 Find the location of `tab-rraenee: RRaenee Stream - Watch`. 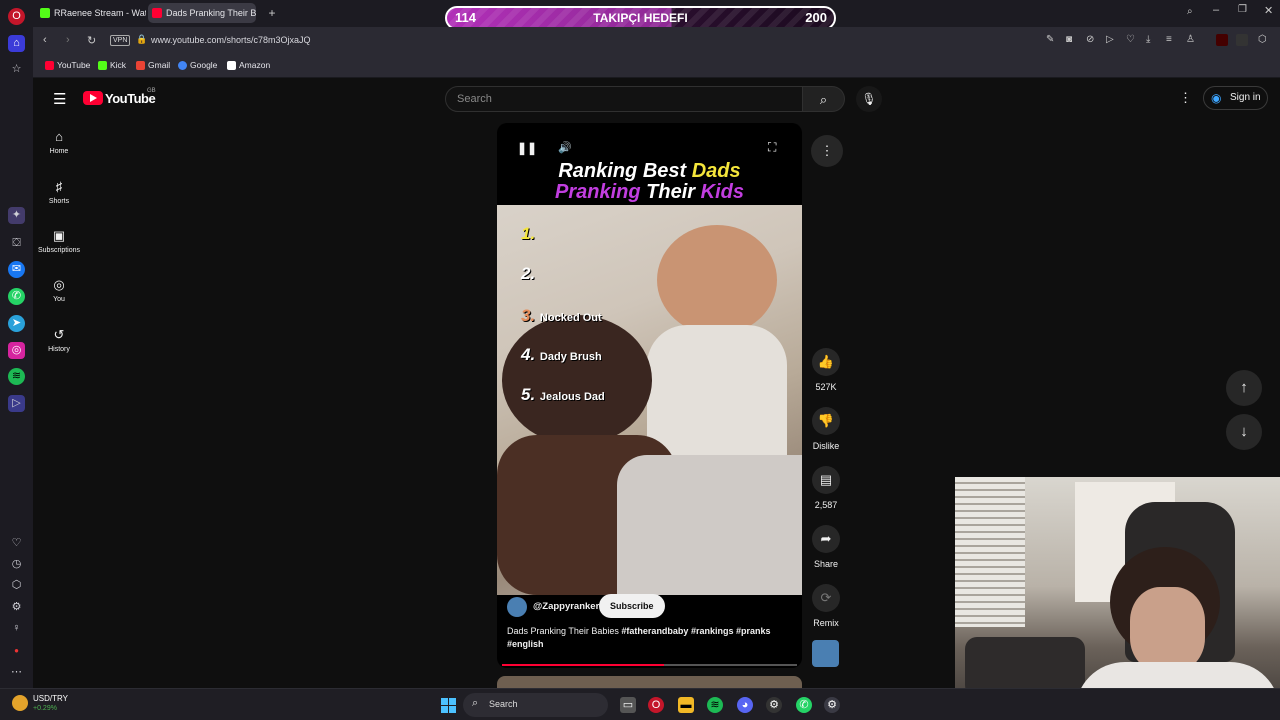

tab-rraenee: RRaenee Stream - Watch is located at coordinates (91, 13).